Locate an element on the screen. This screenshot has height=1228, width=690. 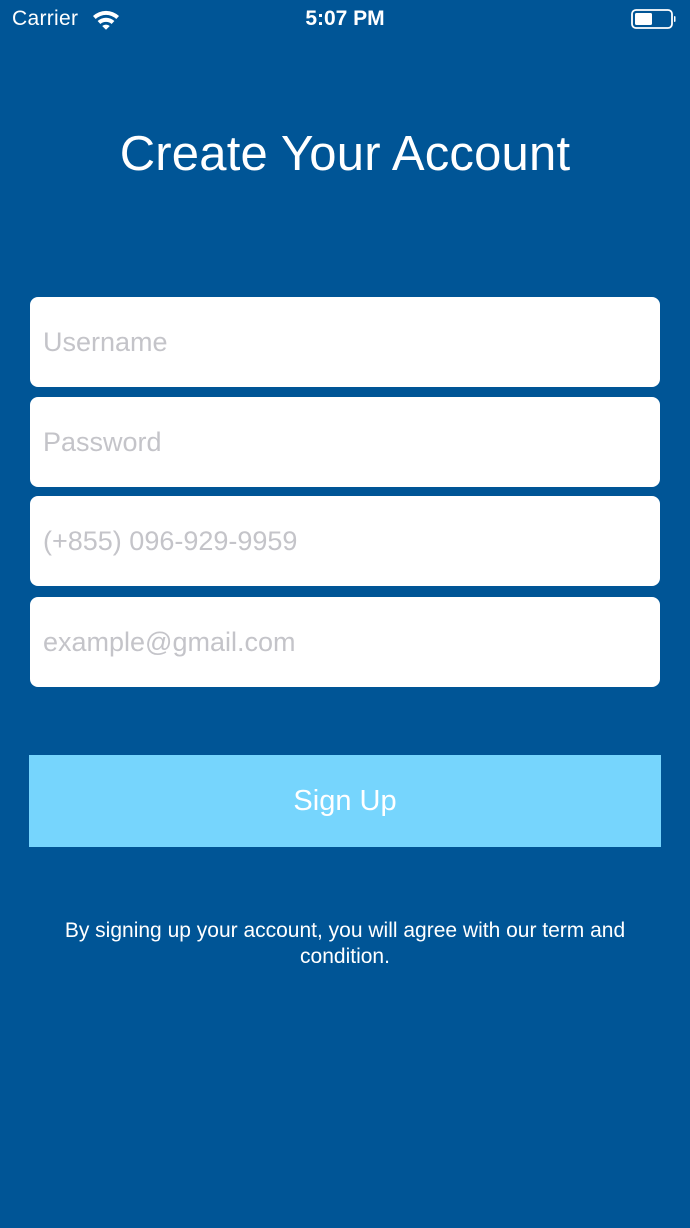
email-input is located at coordinates (345, 642).